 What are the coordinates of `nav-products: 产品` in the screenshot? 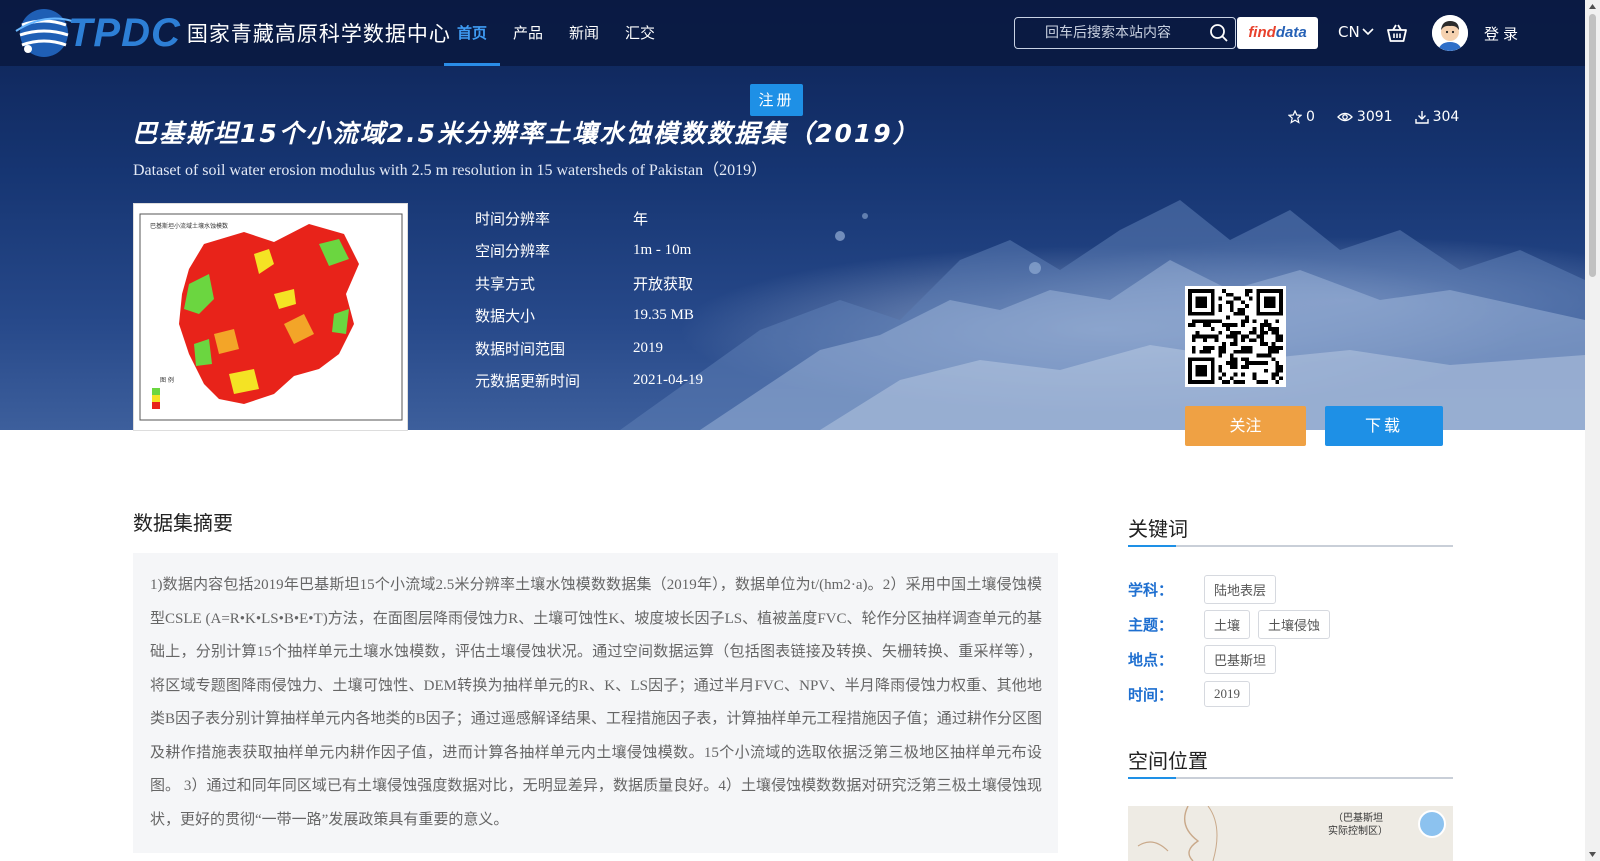 It's located at (528, 33).